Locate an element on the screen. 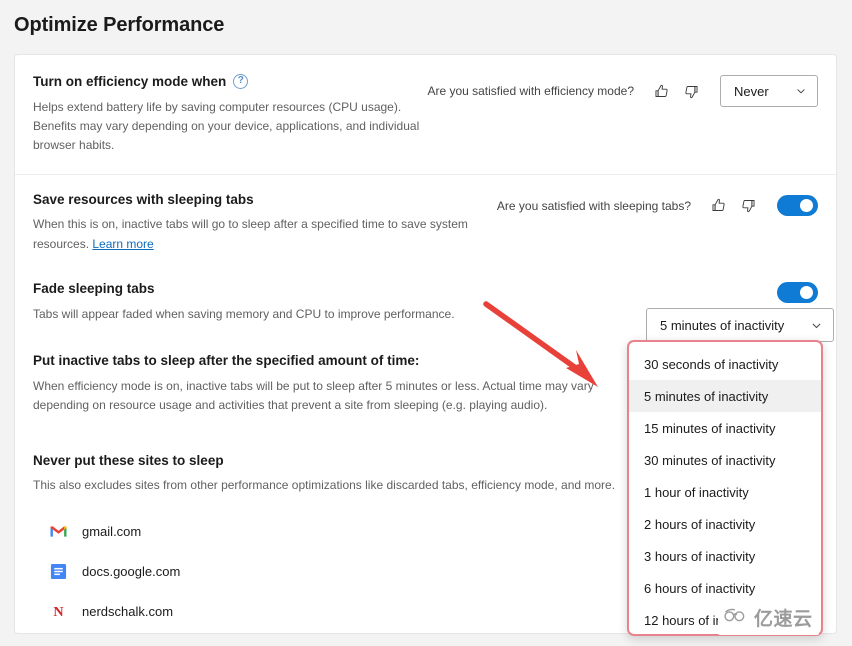 Image resolution: width=852 pixels, height=646 pixels. watermark: 亿速云 is located at coordinates (768, 617).